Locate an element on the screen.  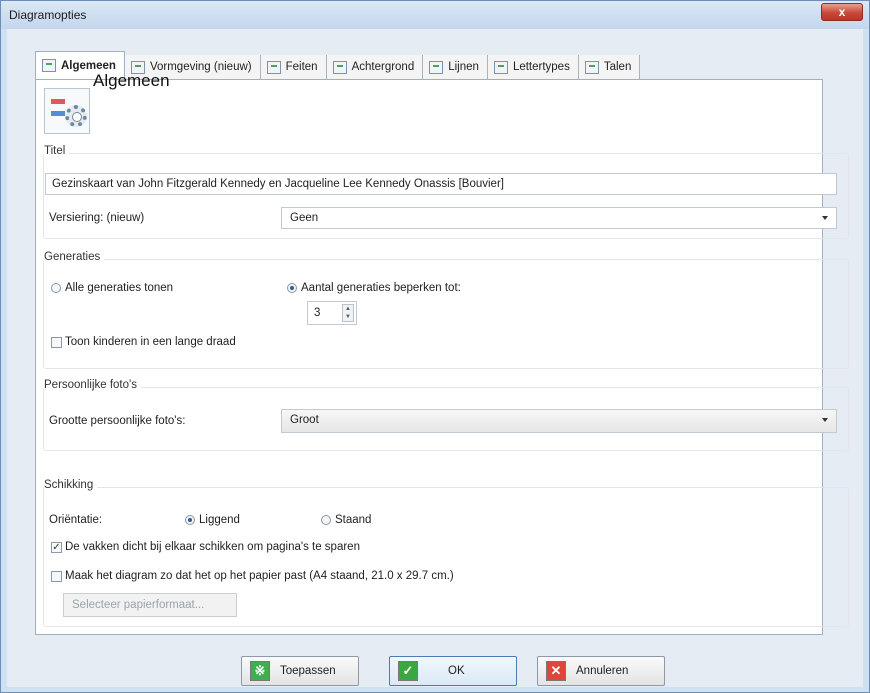
long-thread-label: Toon kinderen in een lange draad is located at coordinates (150, 342).